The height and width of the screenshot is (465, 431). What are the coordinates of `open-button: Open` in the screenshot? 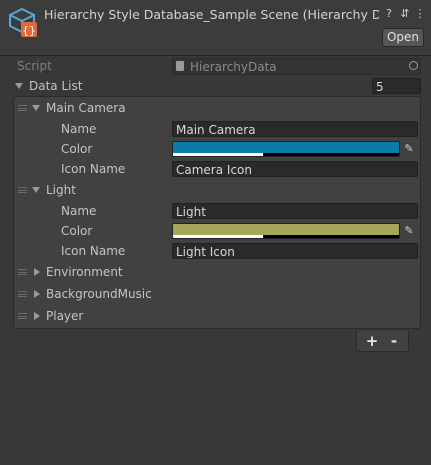 It's located at (403, 37).